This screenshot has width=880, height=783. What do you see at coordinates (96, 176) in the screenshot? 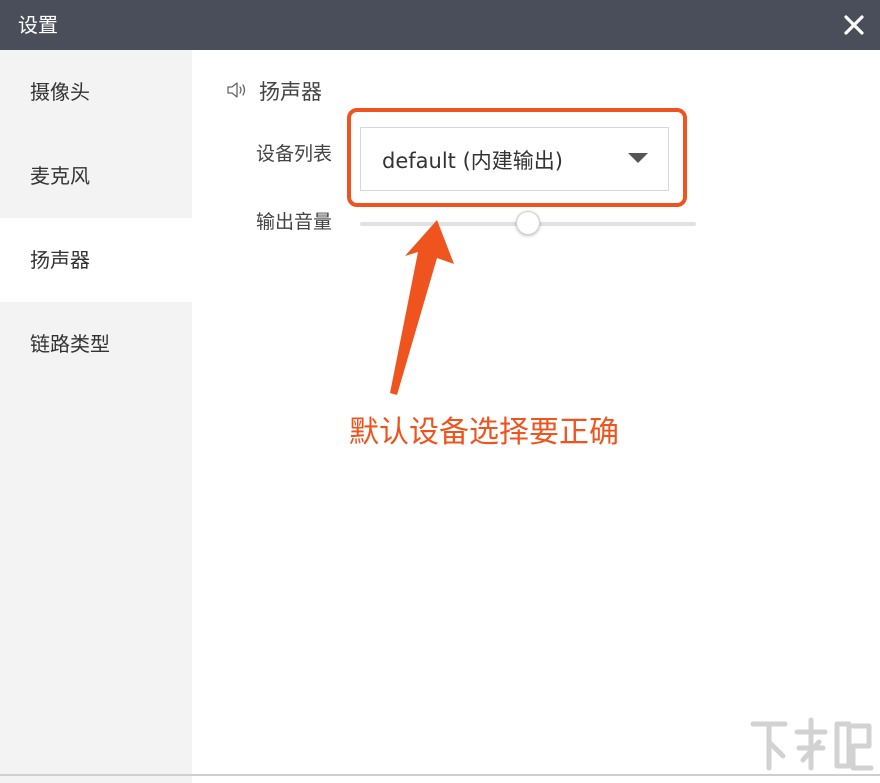
I see `sidebar-item-microphone: 麦克风` at bounding box center [96, 176].